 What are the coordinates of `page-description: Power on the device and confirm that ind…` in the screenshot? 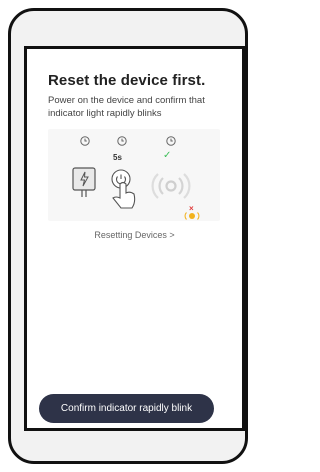 It's located at (126, 107).